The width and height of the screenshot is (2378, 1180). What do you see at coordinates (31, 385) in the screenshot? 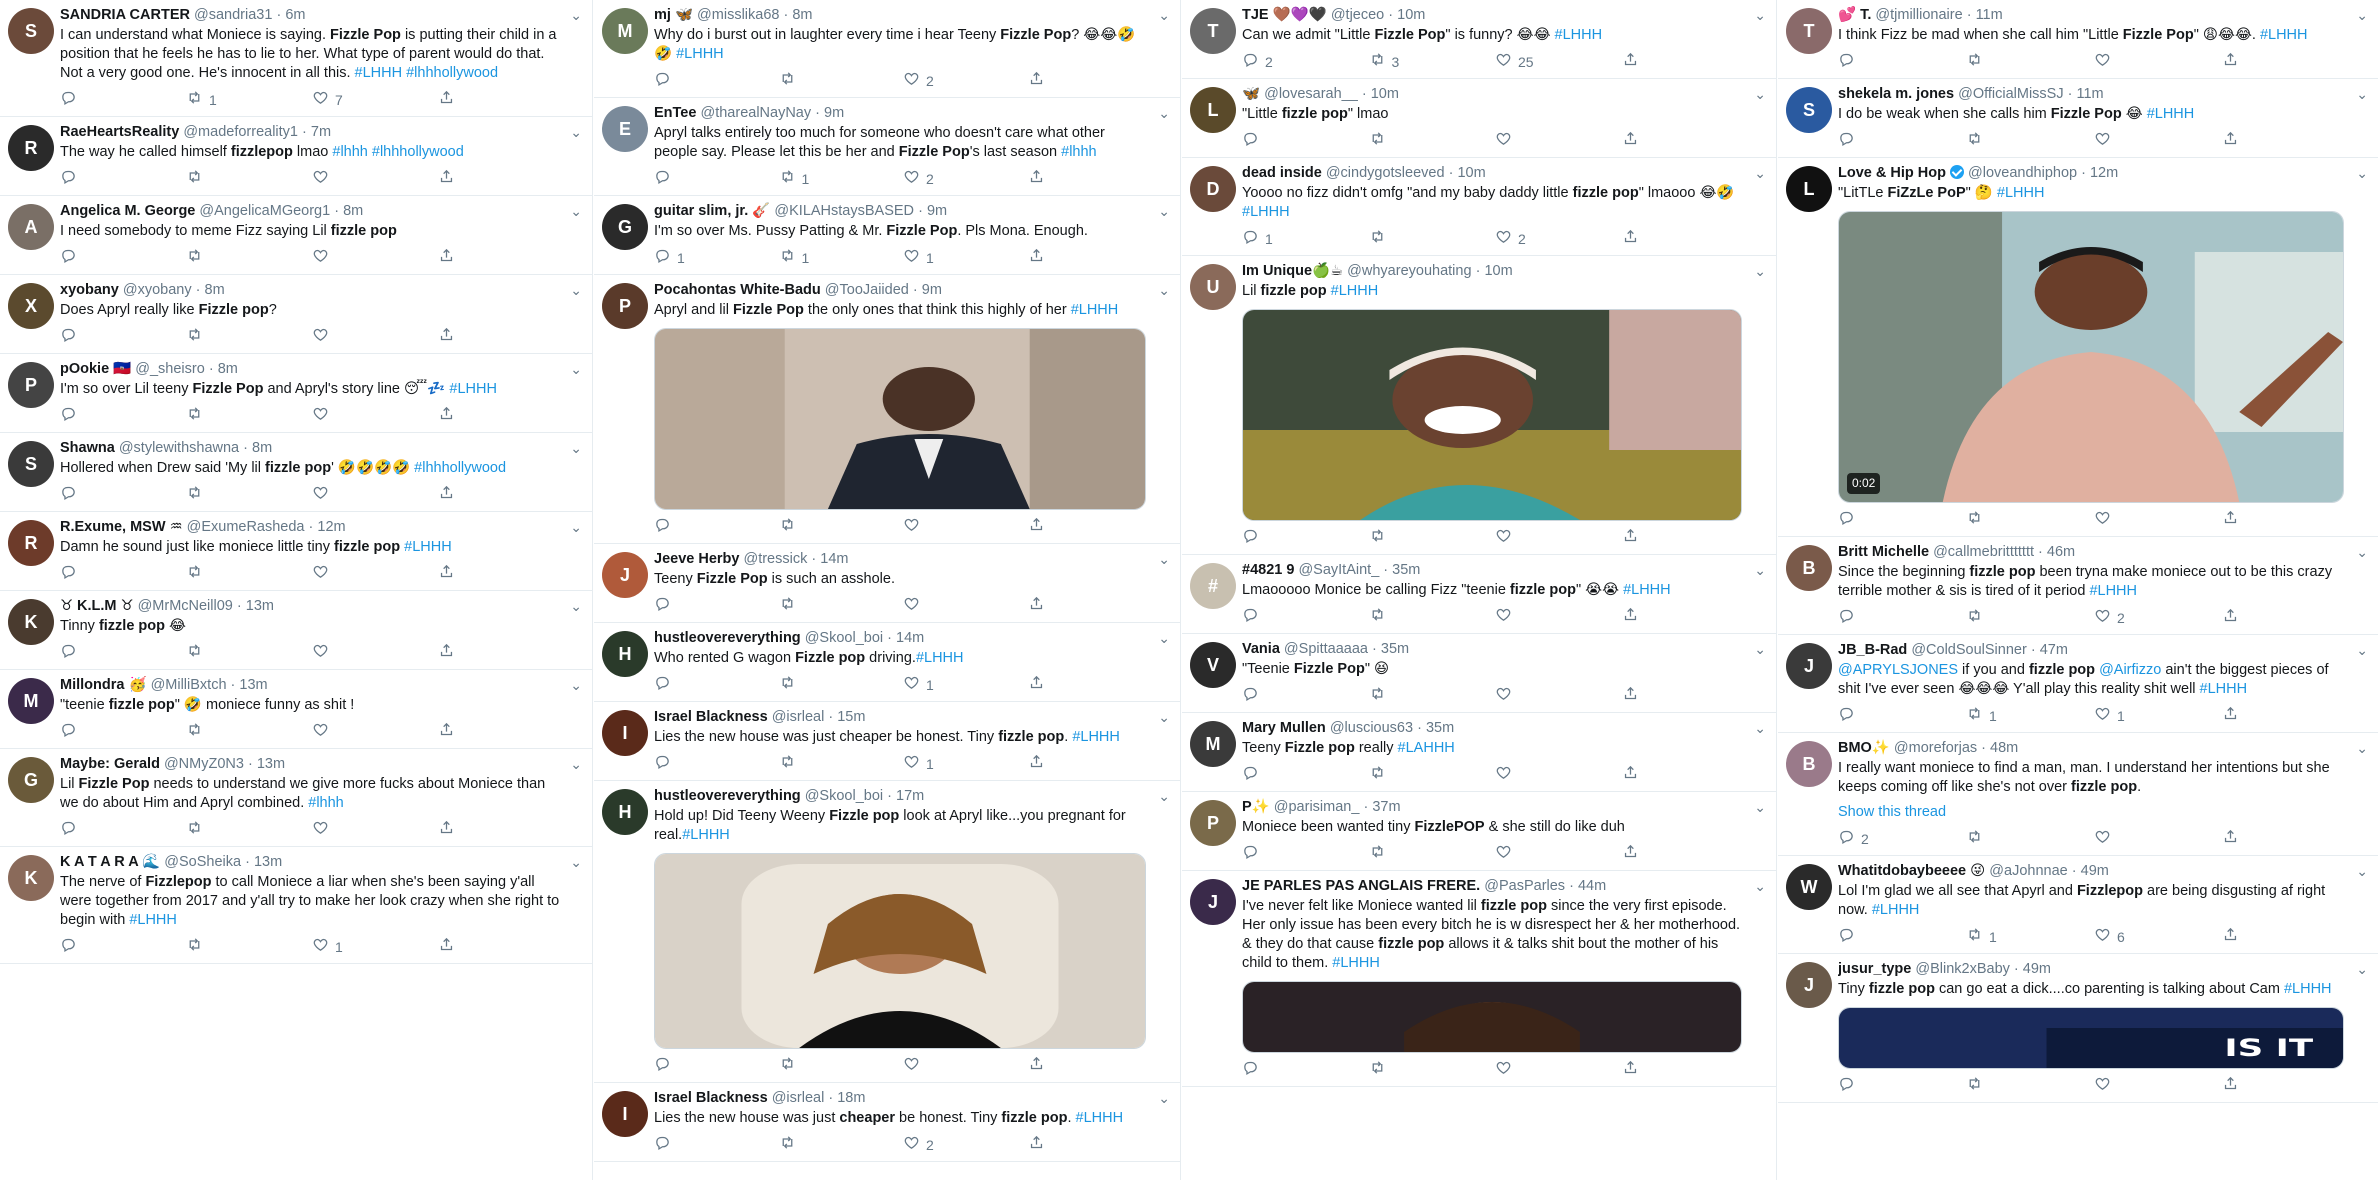
I see `avatar: P` at bounding box center [31, 385].